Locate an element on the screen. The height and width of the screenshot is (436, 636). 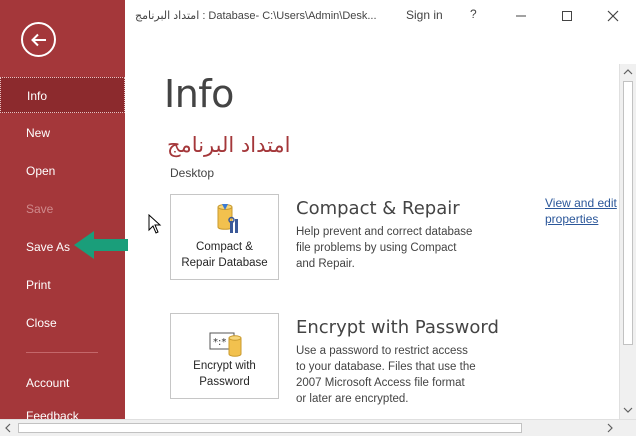
scroll-up-button is located at coordinates (628, 72).